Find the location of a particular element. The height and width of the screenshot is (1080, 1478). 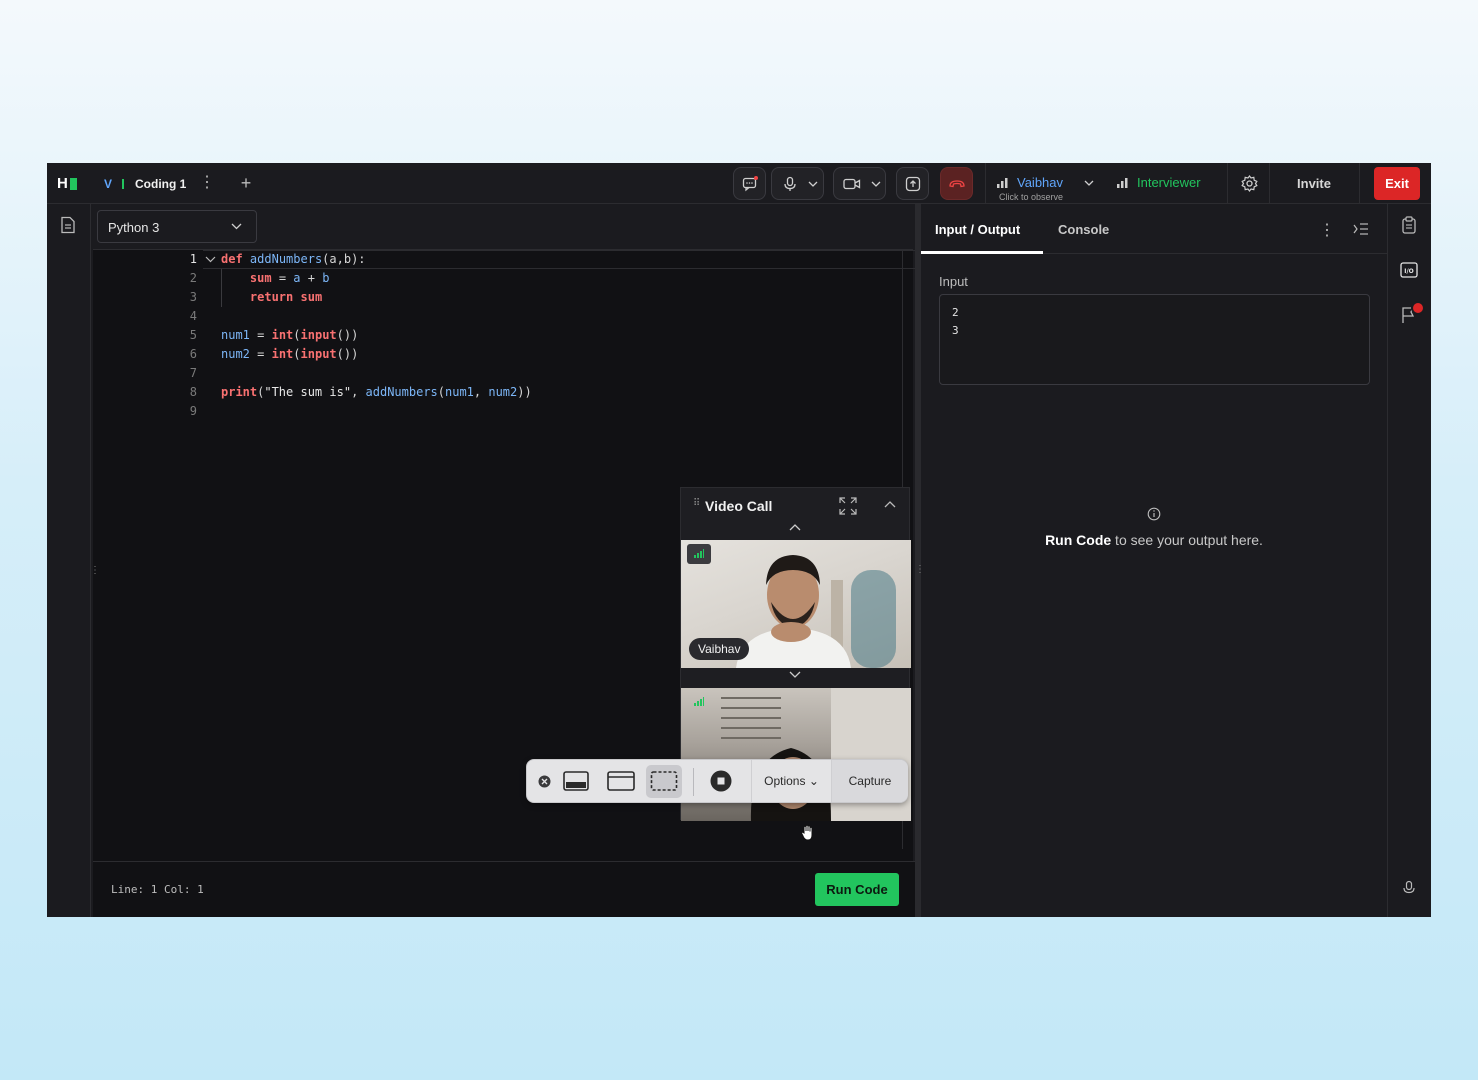

code-token: a is located at coordinates (297, 278).